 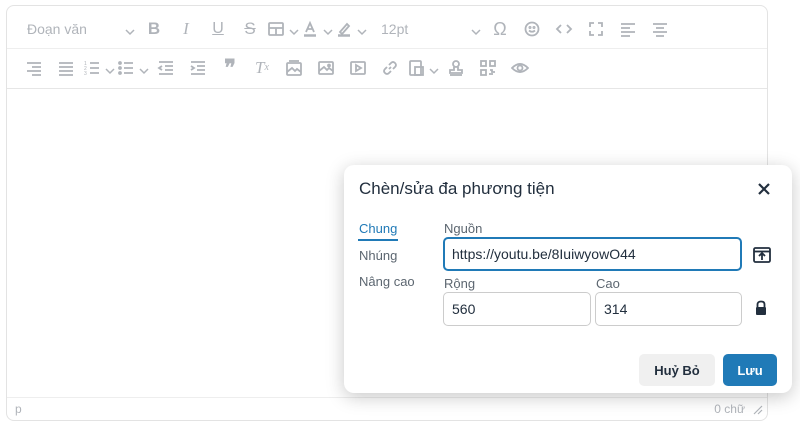 What do you see at coordinates (628, 29) in the screenshot?
I see `align-left-icon` at bounding box center [628, 29].